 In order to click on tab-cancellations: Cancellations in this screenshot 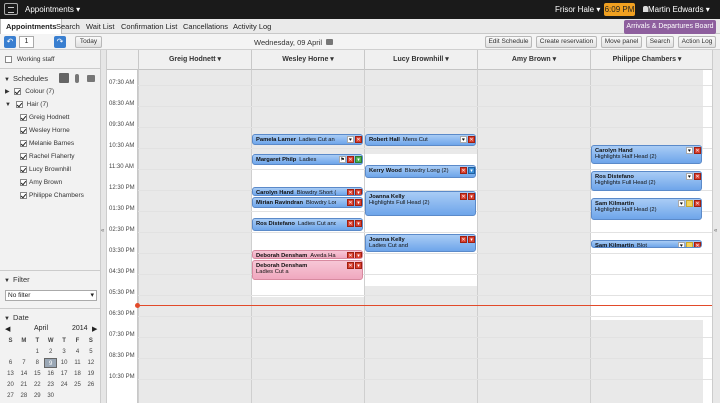, I will do `click(205, 26)`.